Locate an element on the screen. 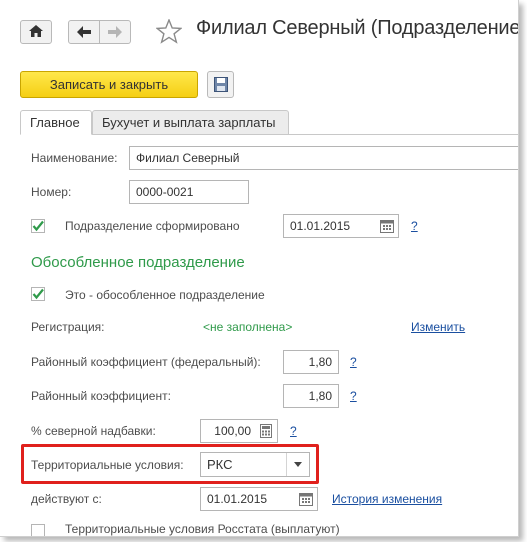 Image resolution: width=527 pixels, height=542 pixels. save-button is located at coordinates (220, 84).